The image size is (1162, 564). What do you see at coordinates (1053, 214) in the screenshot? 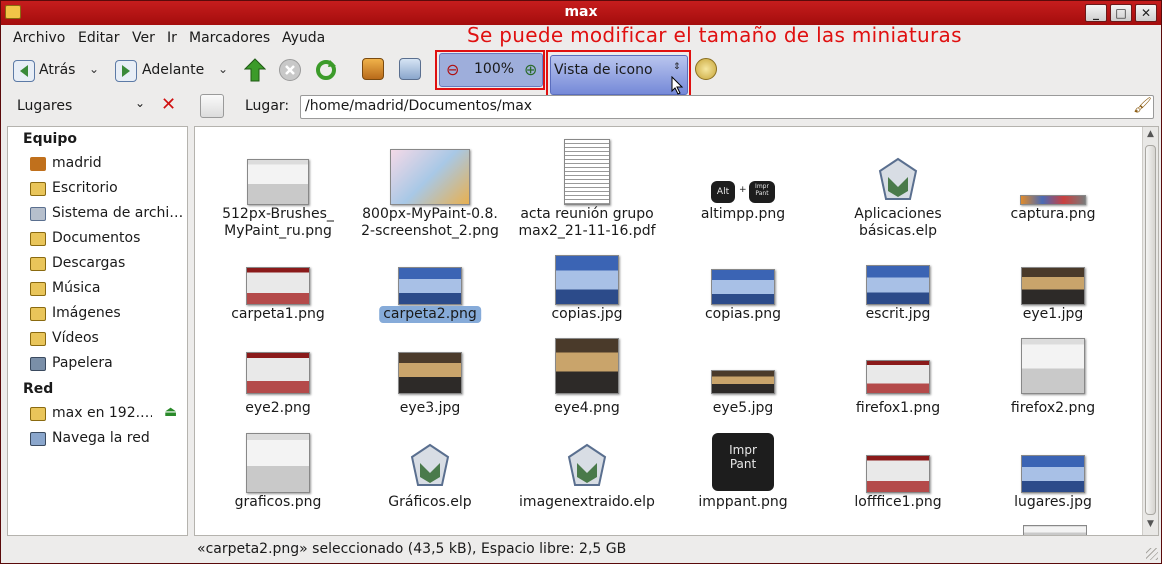
I see `file-name: captura.png` at bounding box center [1053, 214].